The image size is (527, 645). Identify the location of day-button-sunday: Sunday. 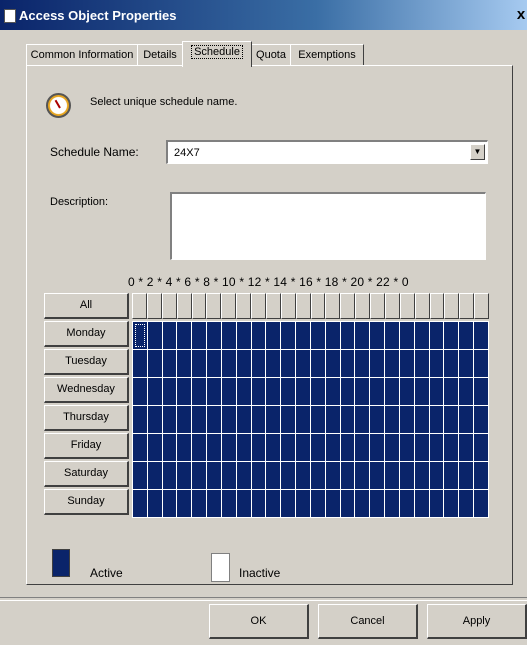
(86, 502).